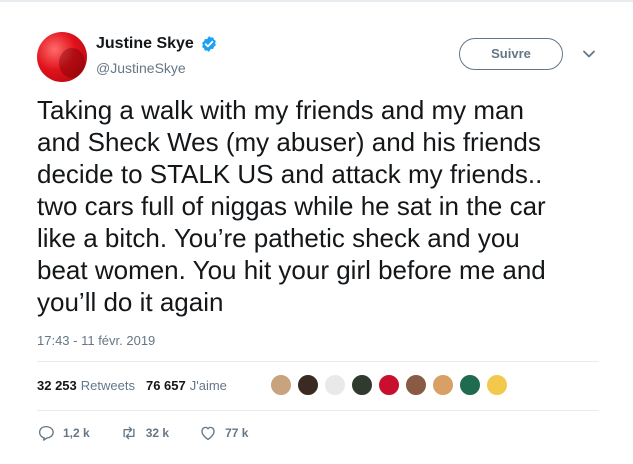 This screenshot has height=464, width=633. What do you see at coordinates (208, 433) in the screenshot?
I see `heart-icon` at bounding box center [208, 433].